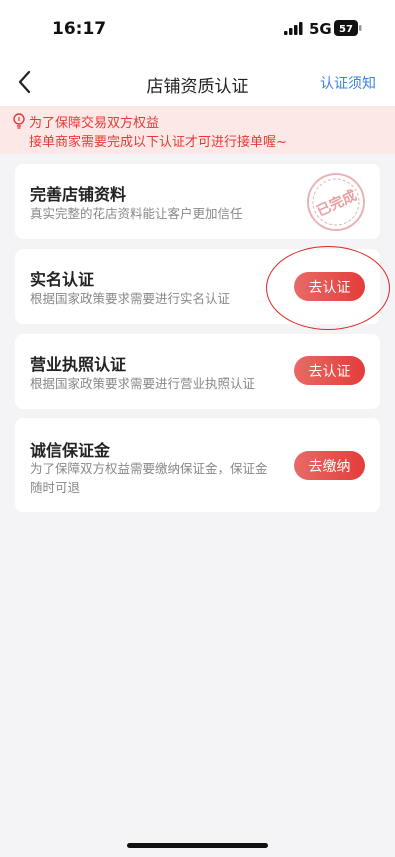 The height and width of the screenshot is (857, 395). What do you see at coordinates (197, 130) in the screenshot?
I see `notice-banner: 为了保障交易双方权益 接单商家需要完成以下认证才可进行接单喔~` at bounding box center [197, 130].